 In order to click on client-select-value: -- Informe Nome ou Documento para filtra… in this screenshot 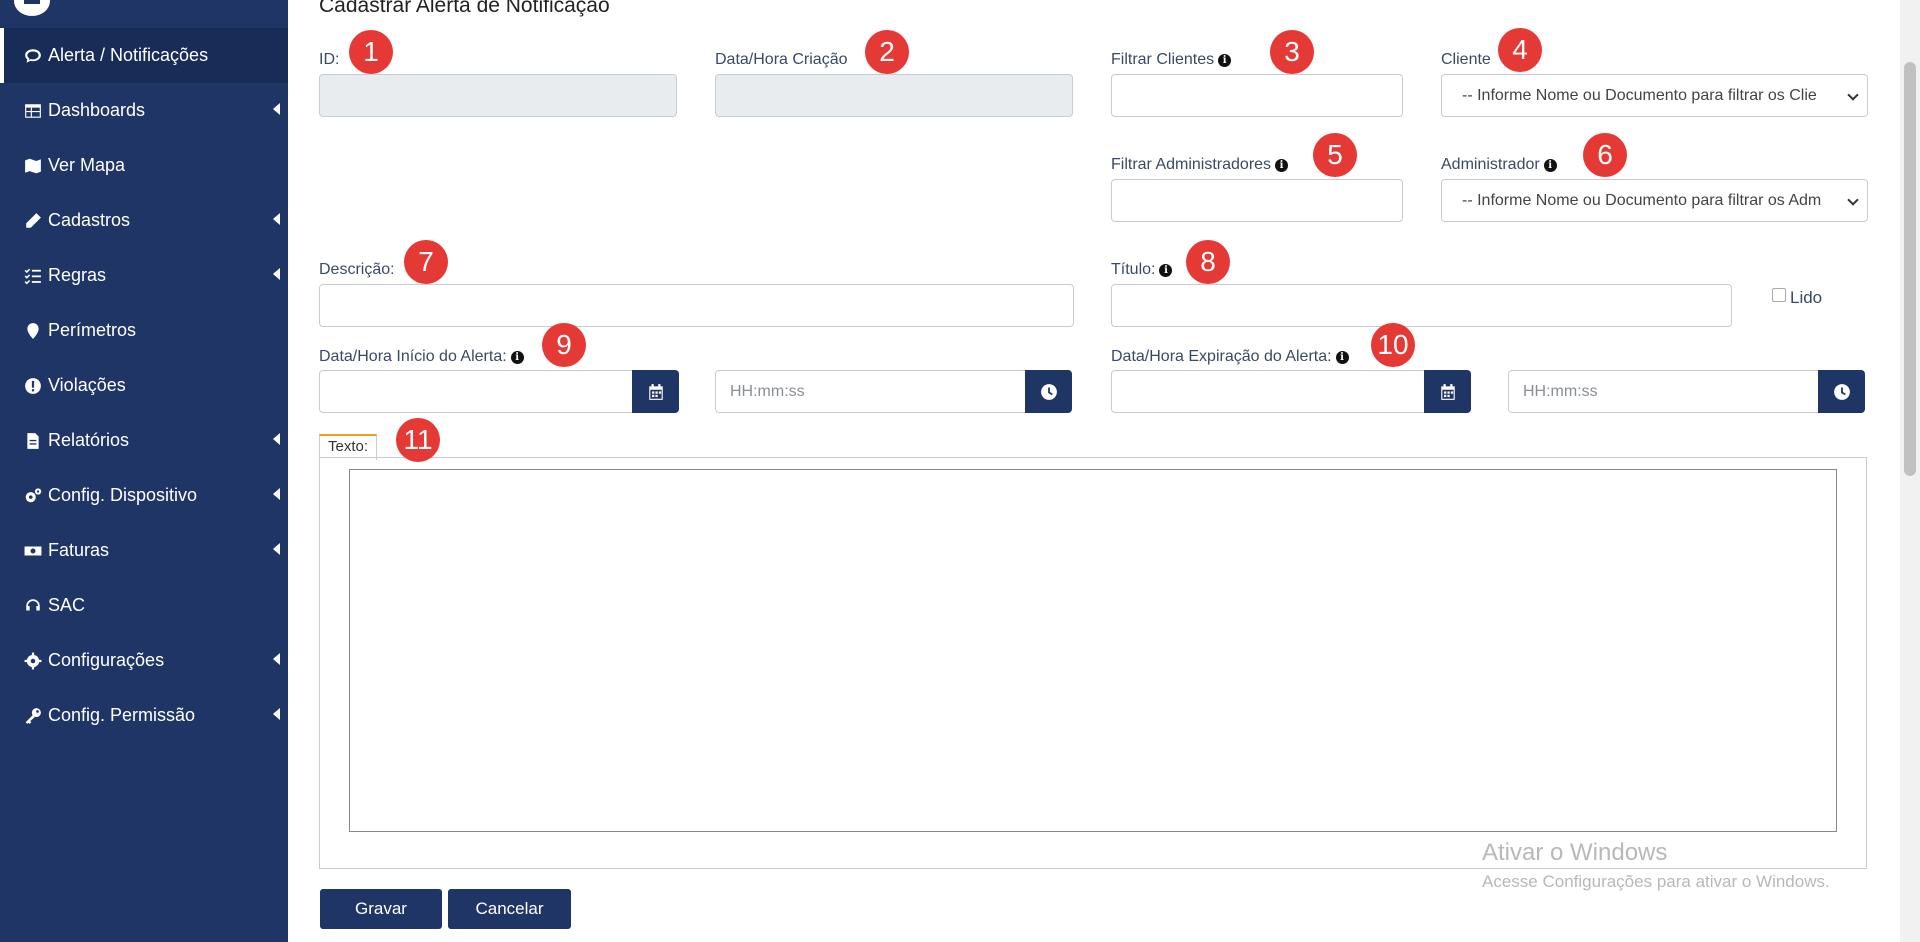, I will do `click(1639, 95)`.